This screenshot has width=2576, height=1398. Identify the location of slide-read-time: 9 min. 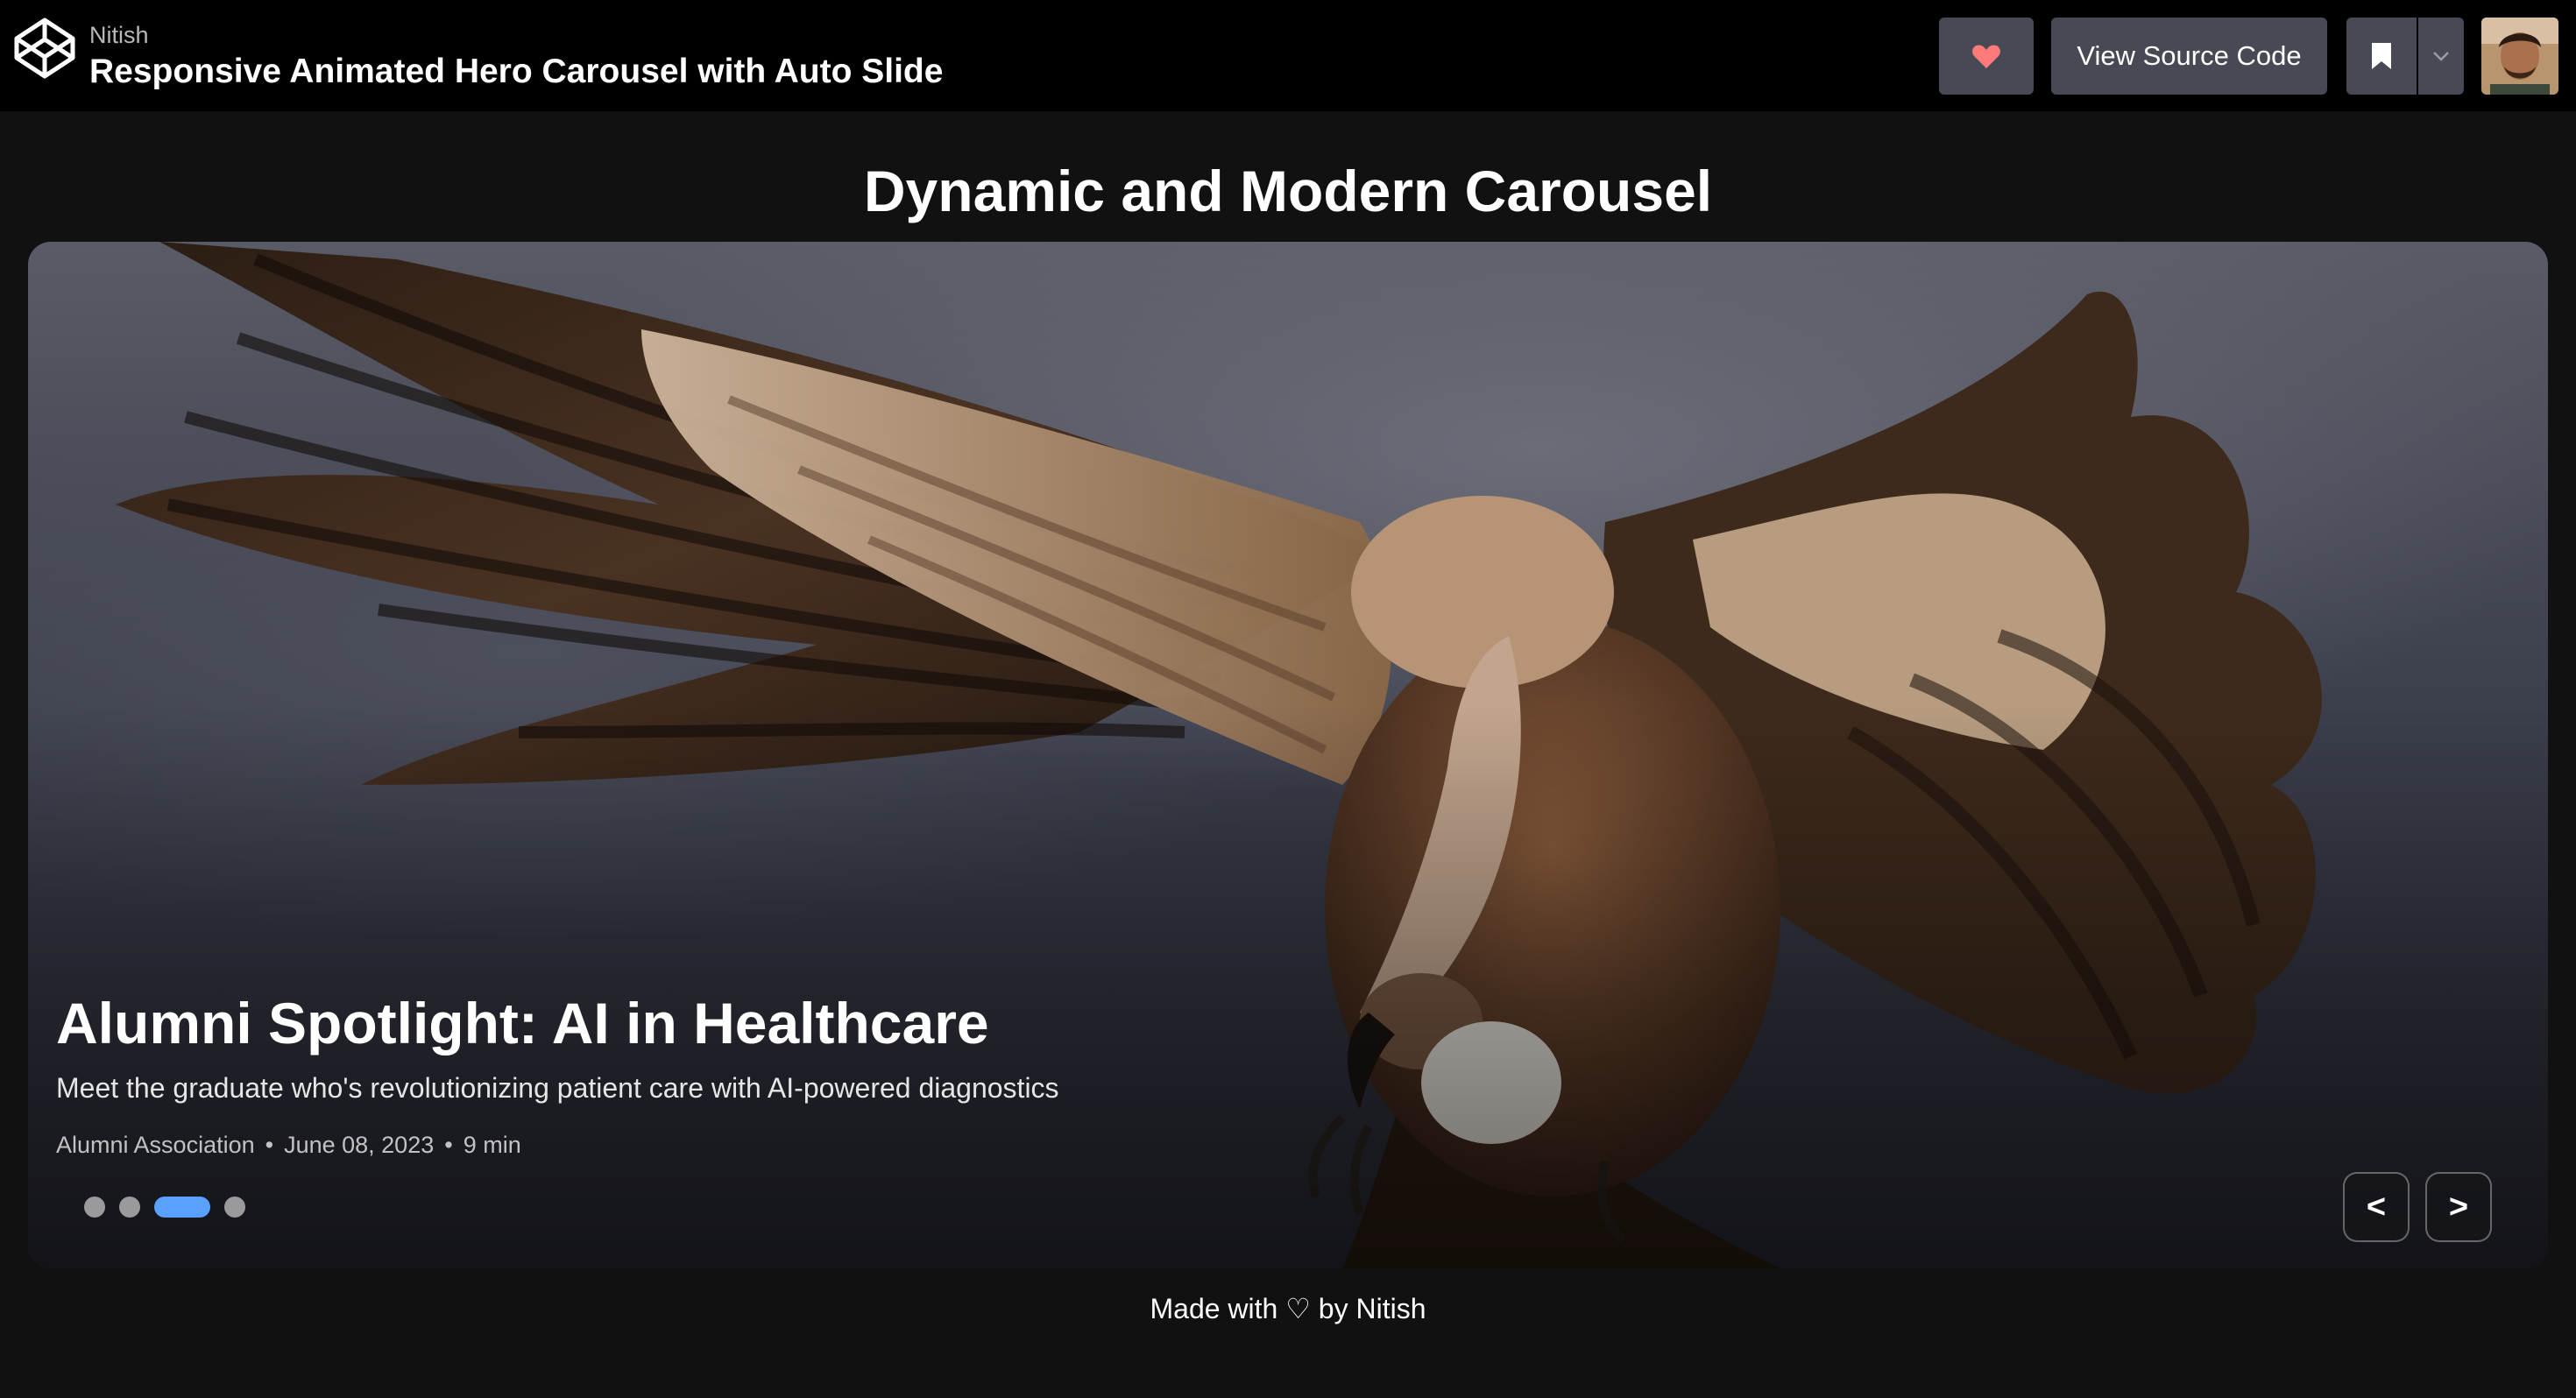
(492, 1145).